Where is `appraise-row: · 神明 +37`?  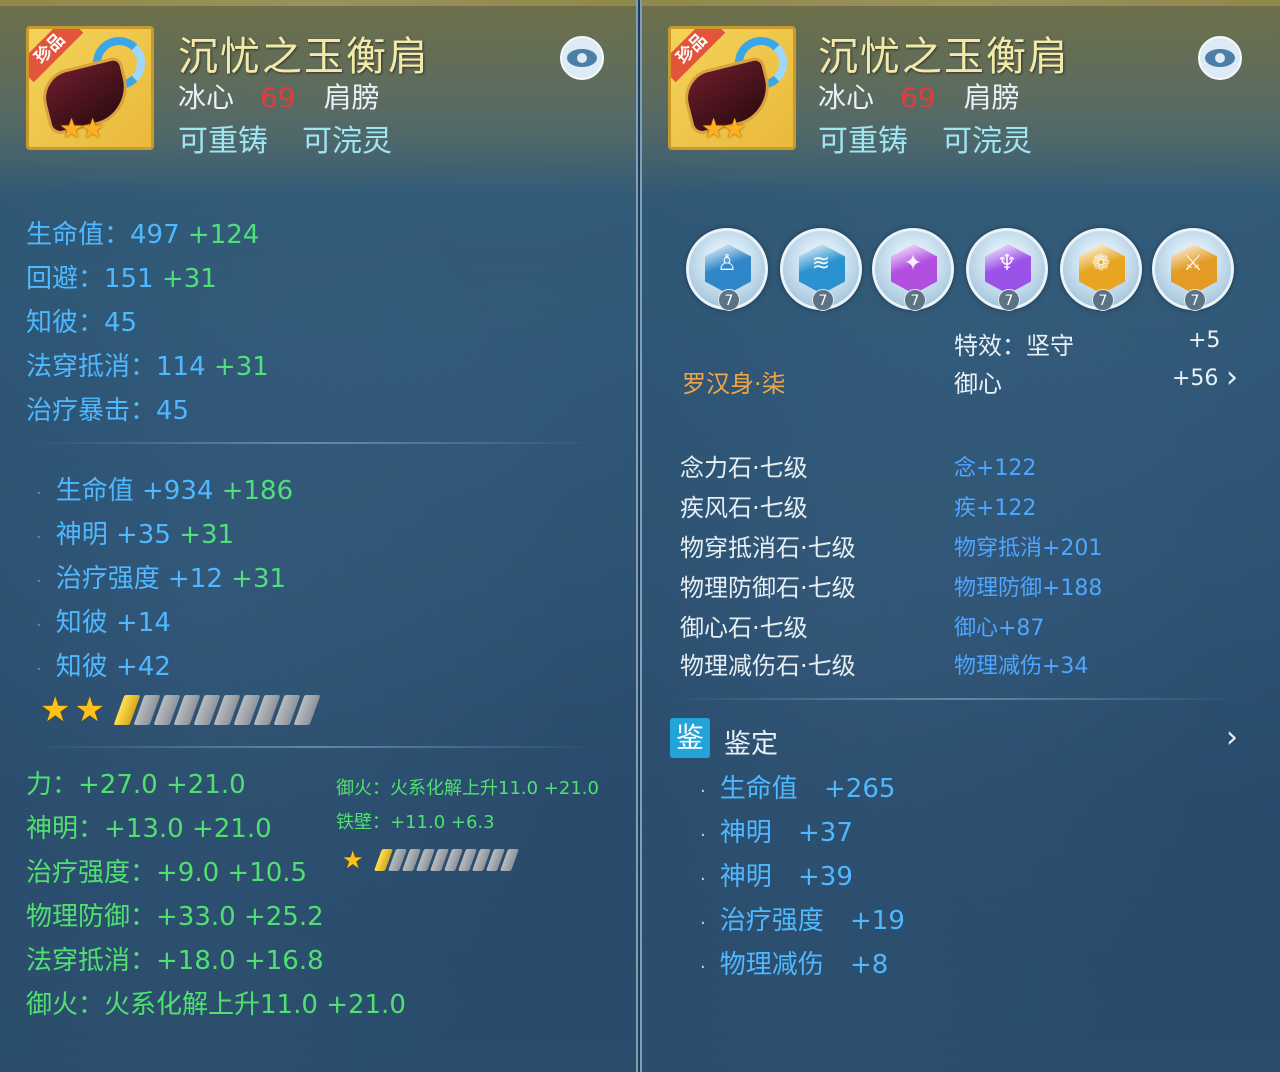
appraise-row: · 神明 +37 is located at coordinates (776, 833).